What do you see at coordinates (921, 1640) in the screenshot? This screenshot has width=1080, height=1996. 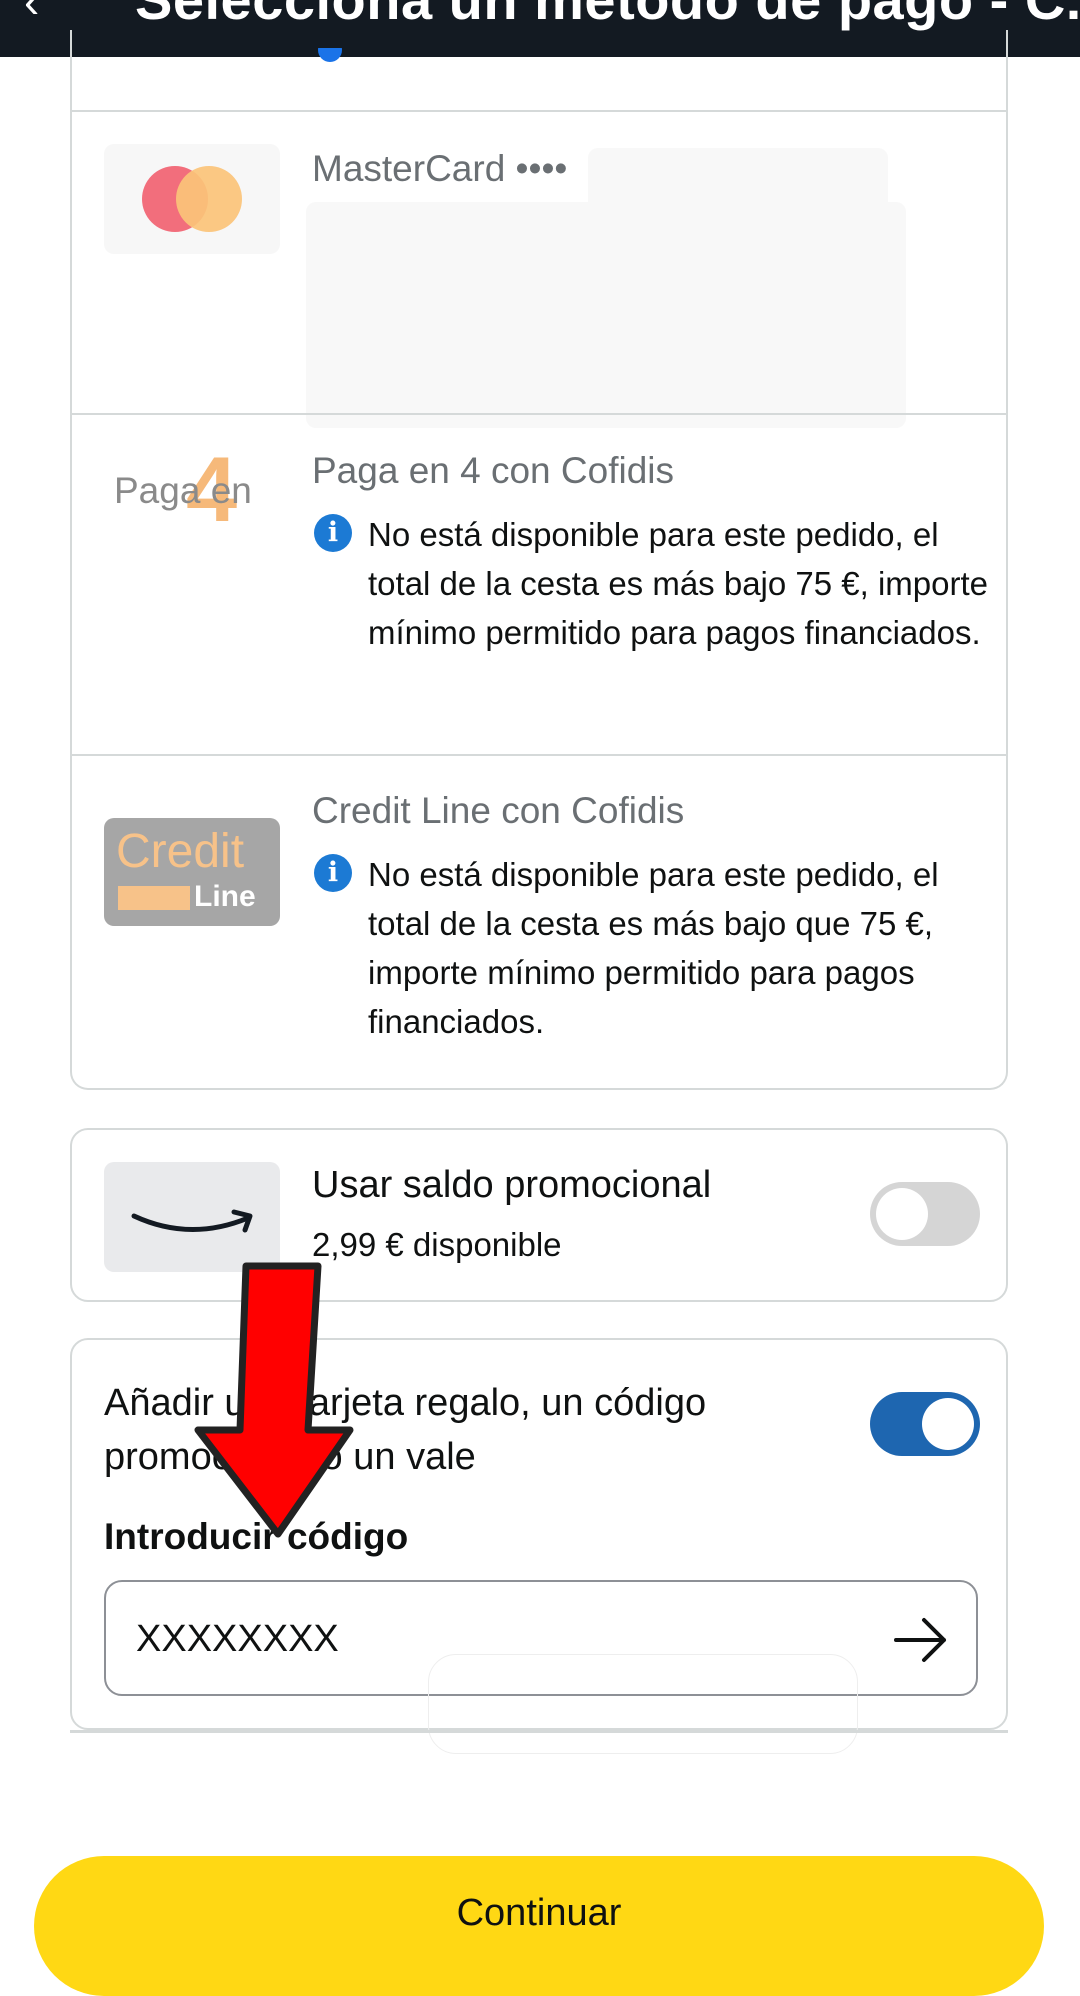 I see `submit-arrow-icon` at bounding box center [921, 1640].